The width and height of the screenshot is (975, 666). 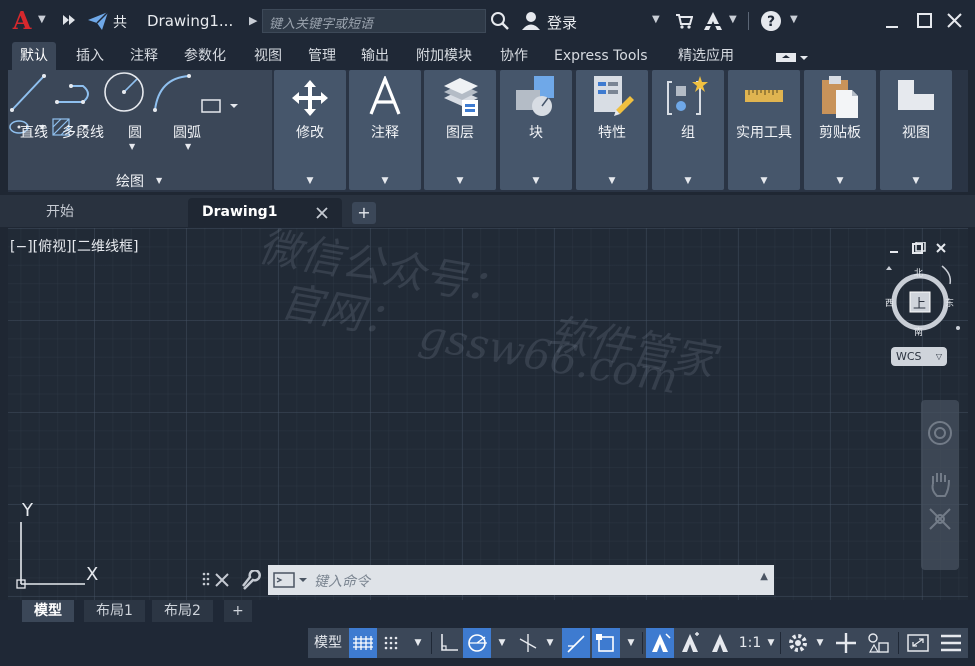 What do you see at coordinates (363, 643) in the screenshot?
I see `grid-toggle` at bounding box center [363, 643].